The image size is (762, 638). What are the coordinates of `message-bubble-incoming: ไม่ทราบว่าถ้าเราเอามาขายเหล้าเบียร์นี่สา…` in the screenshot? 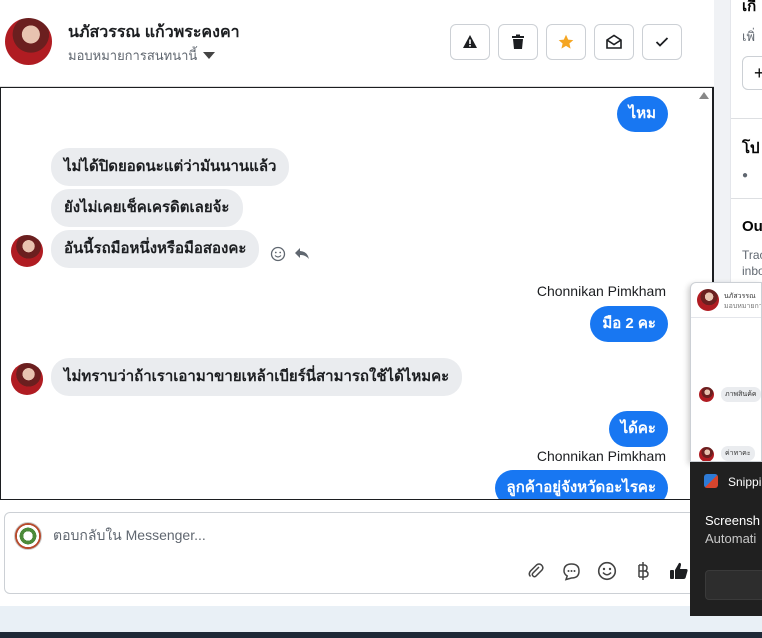 It's located at (257, 377).